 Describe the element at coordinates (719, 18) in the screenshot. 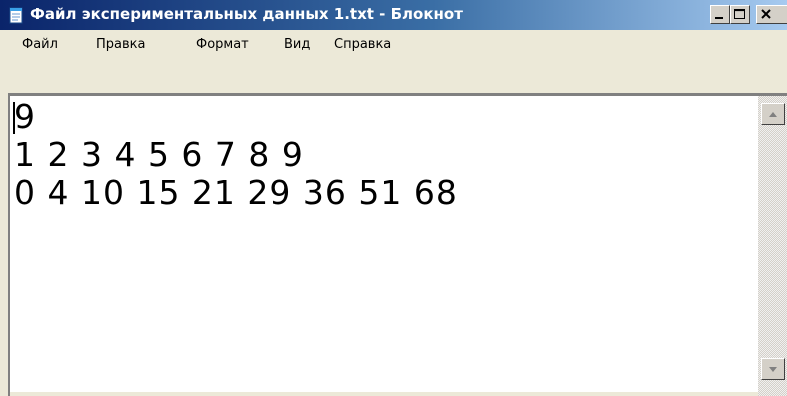

I see `minimize-icon` at that location.